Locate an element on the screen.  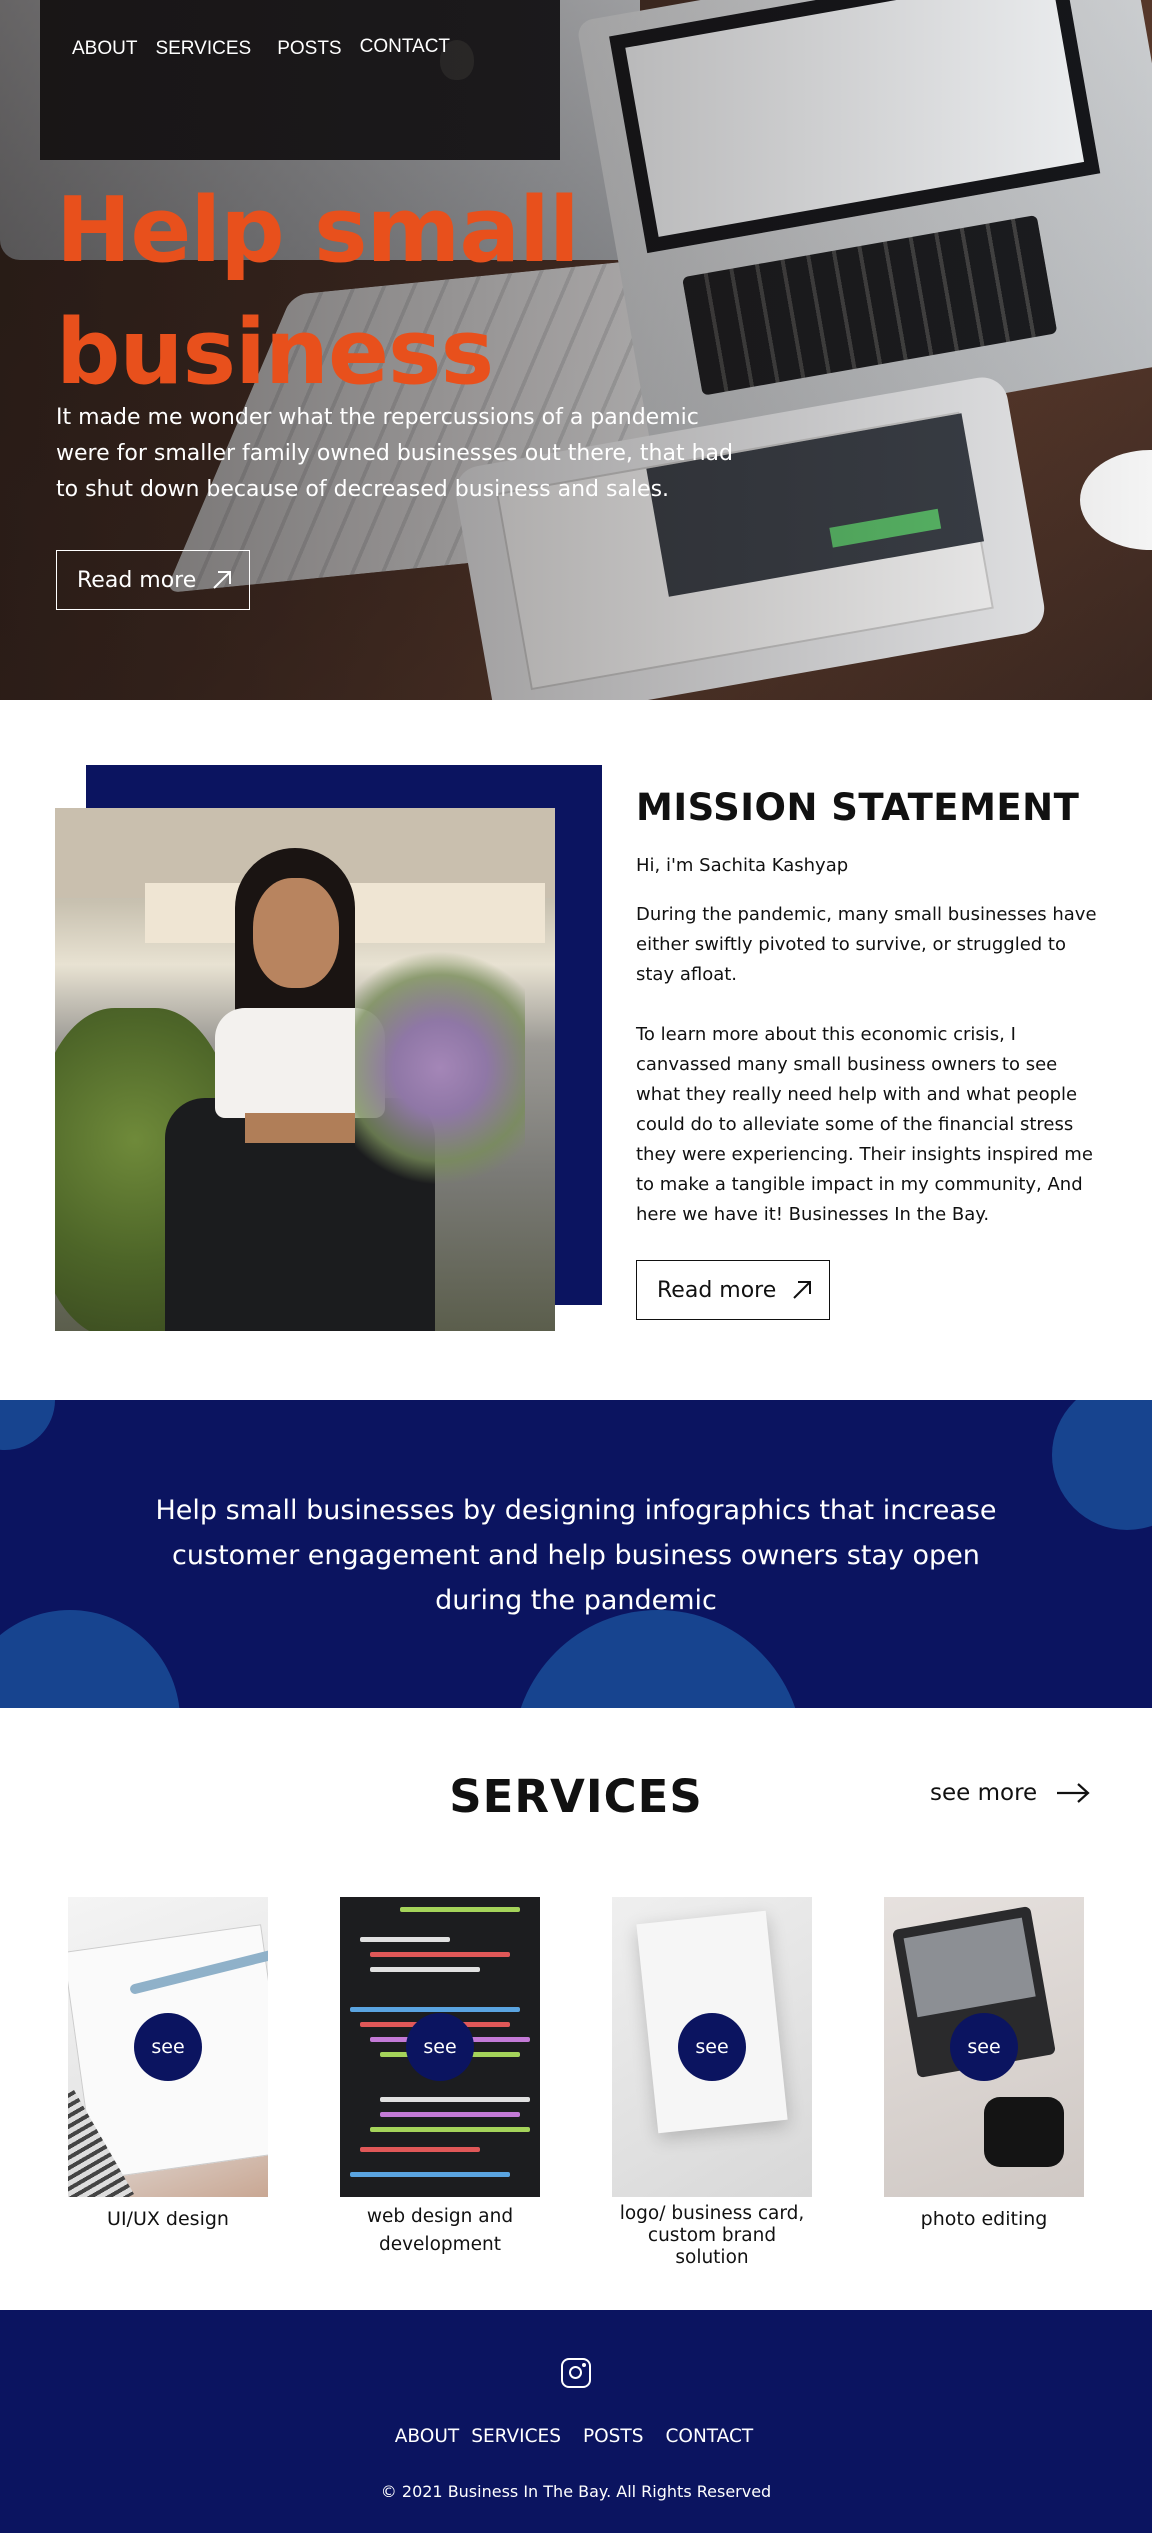
footer-nav-contact: CONTACT is located at coordinates (709, 2436).